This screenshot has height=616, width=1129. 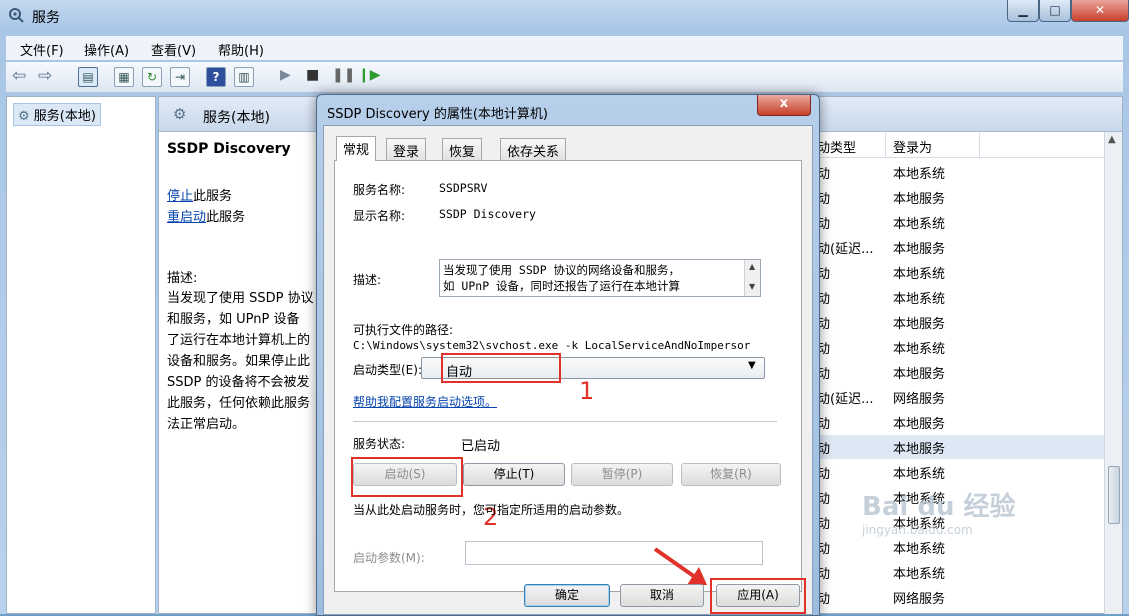 I want to click on stop-service-icon: ■, so click(x=312, y=75).